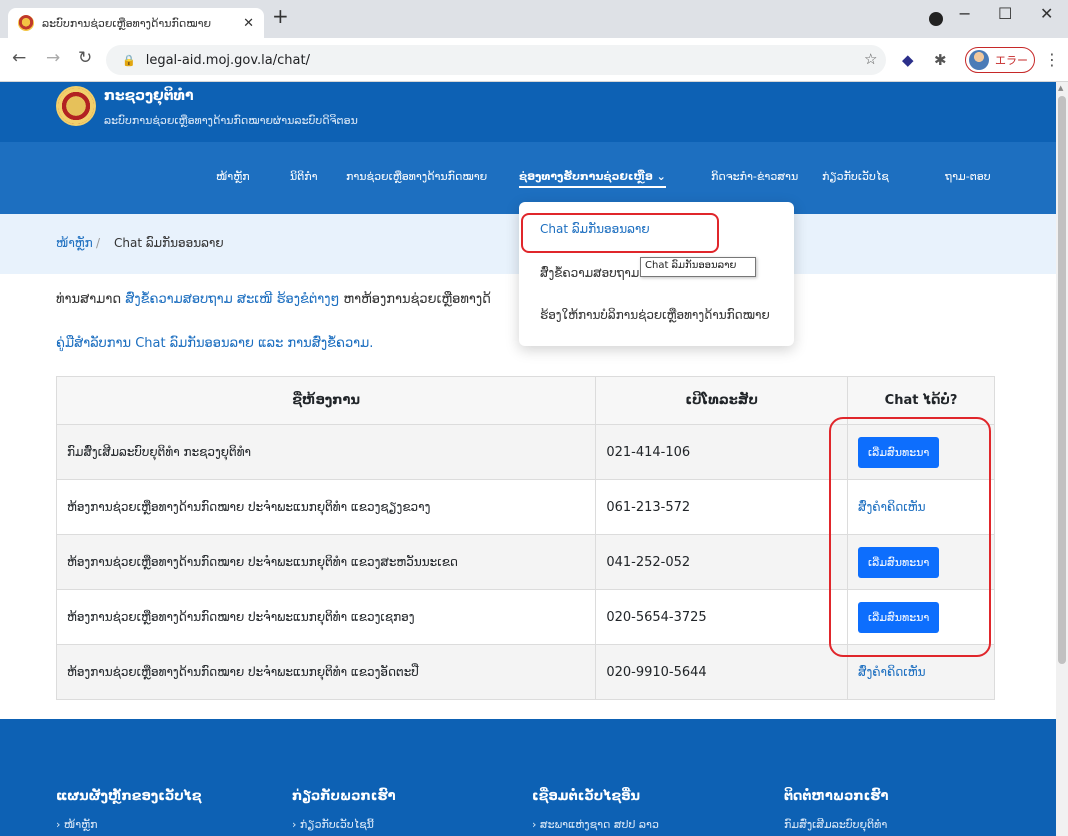 Image resolution: width=1068 pixels, height=836 pixels. I want to click on browser-tab: ລະບົບການຊ່ວຍເຫຼືອທາງດ້ານກົດໝາຍ ✕, so click(136, 23).